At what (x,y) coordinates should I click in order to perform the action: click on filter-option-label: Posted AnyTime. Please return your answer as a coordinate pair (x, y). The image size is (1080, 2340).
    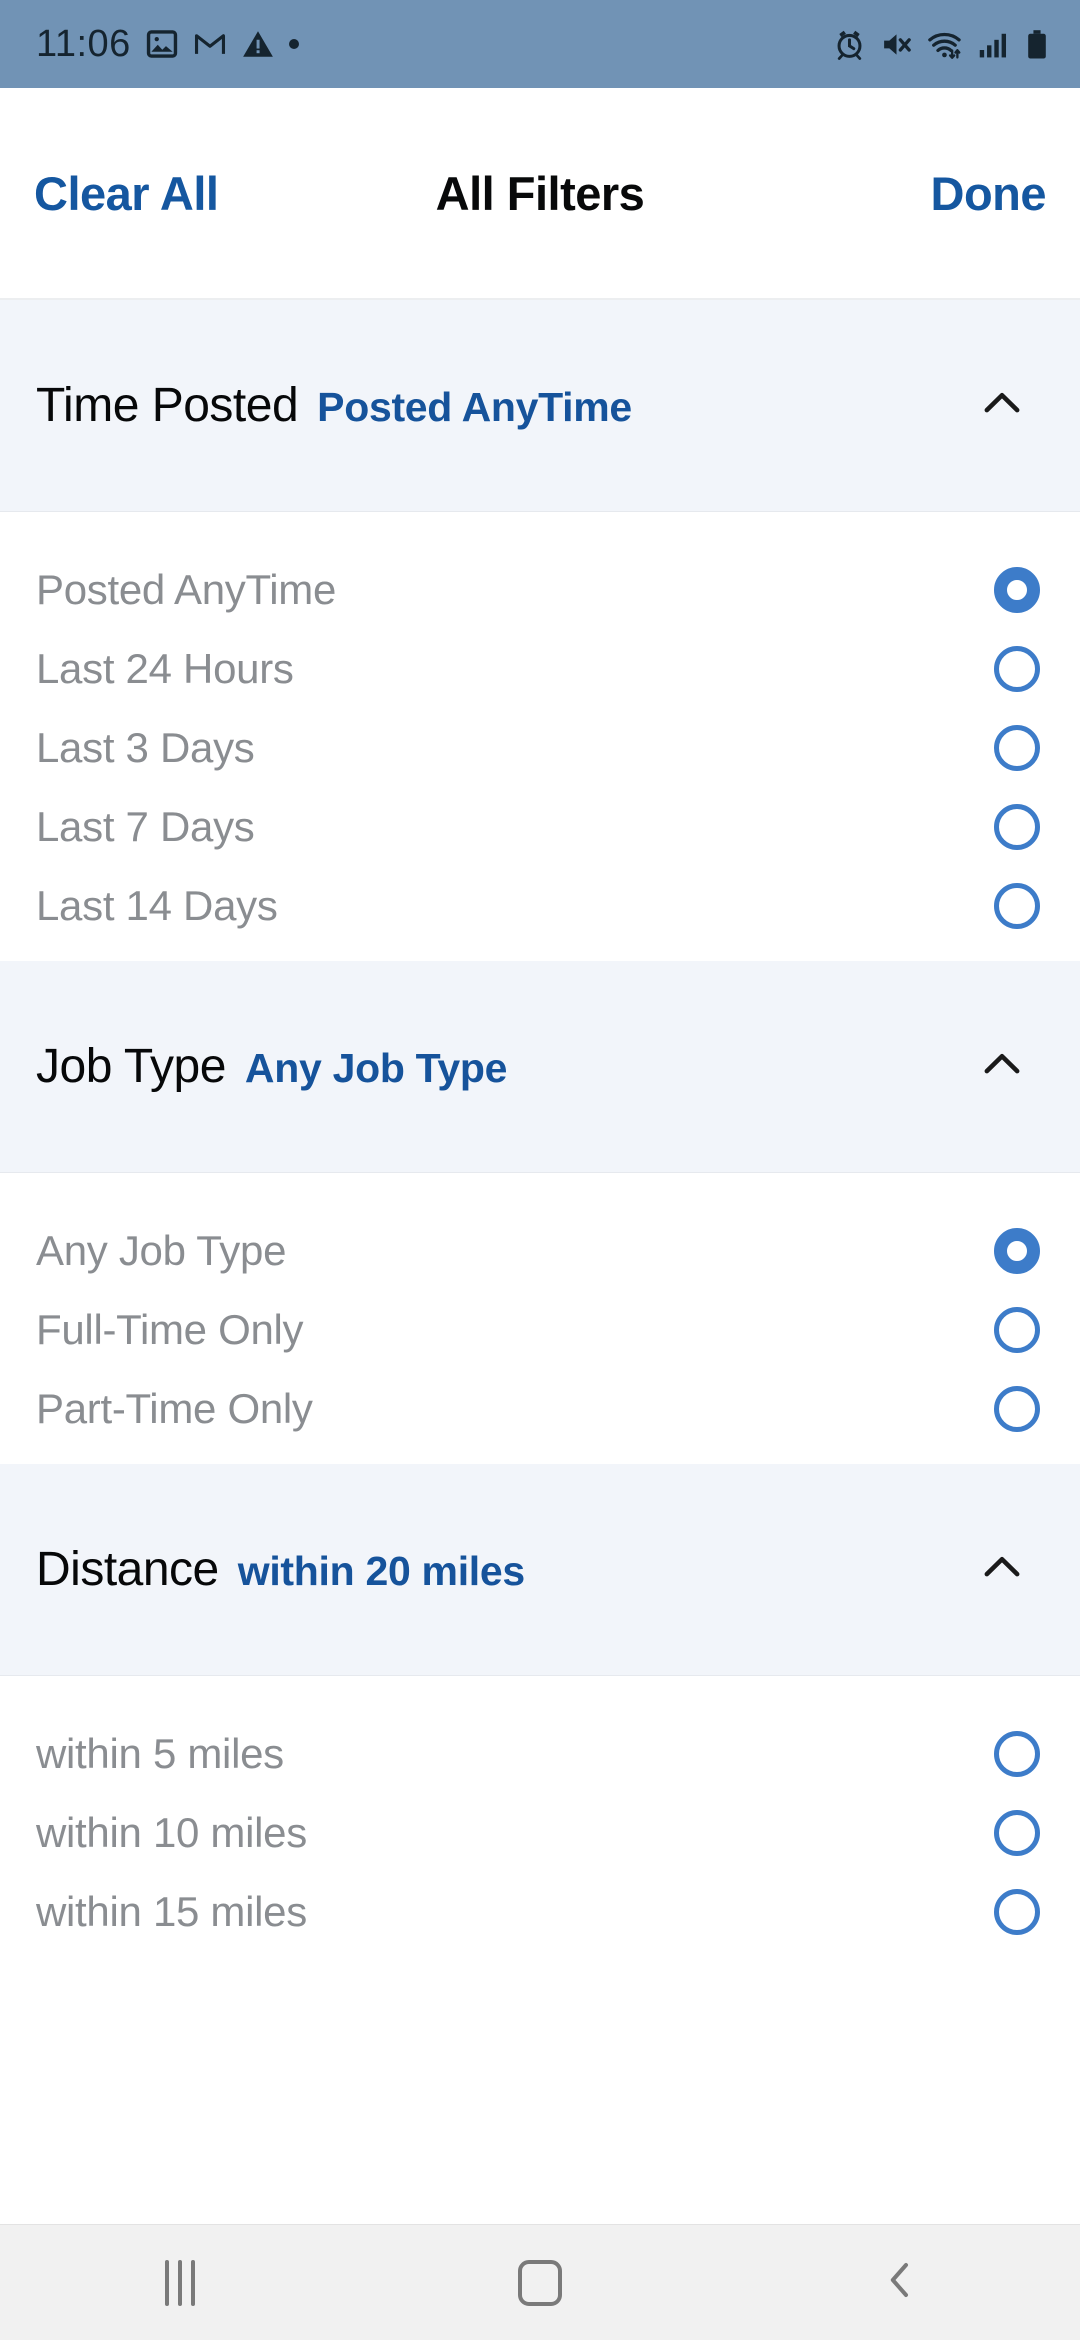
    Looking at the image, I should click on (186, 589).